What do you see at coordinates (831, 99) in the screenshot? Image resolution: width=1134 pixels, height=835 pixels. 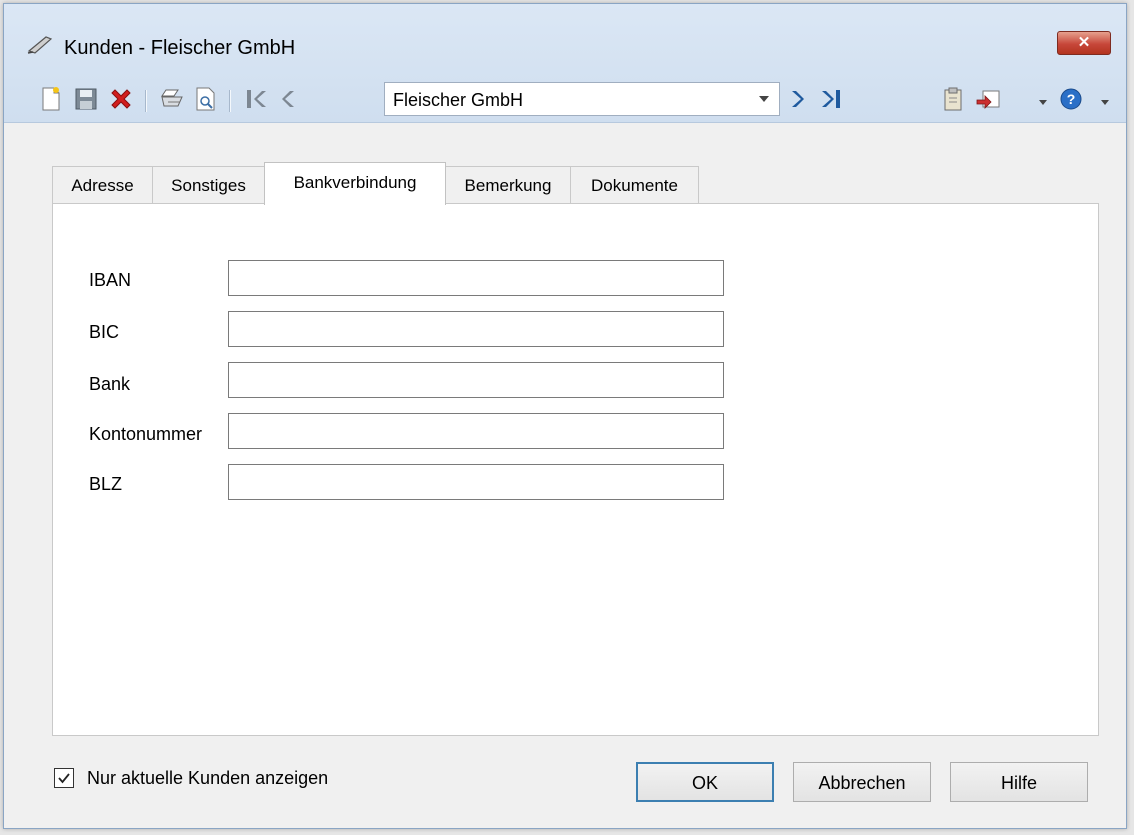 I see `last-record-icon` at bounding box center [831, 99].